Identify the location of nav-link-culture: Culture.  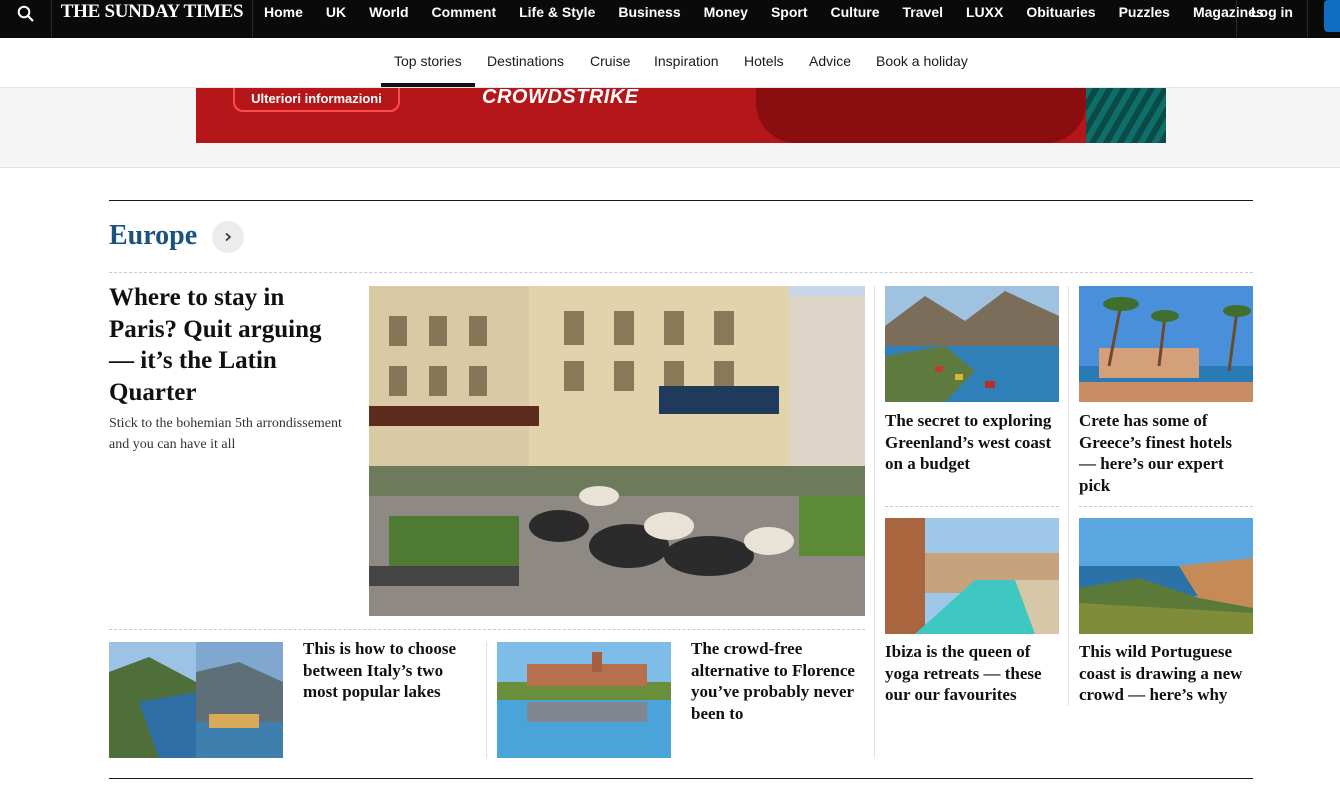
(855, 19).